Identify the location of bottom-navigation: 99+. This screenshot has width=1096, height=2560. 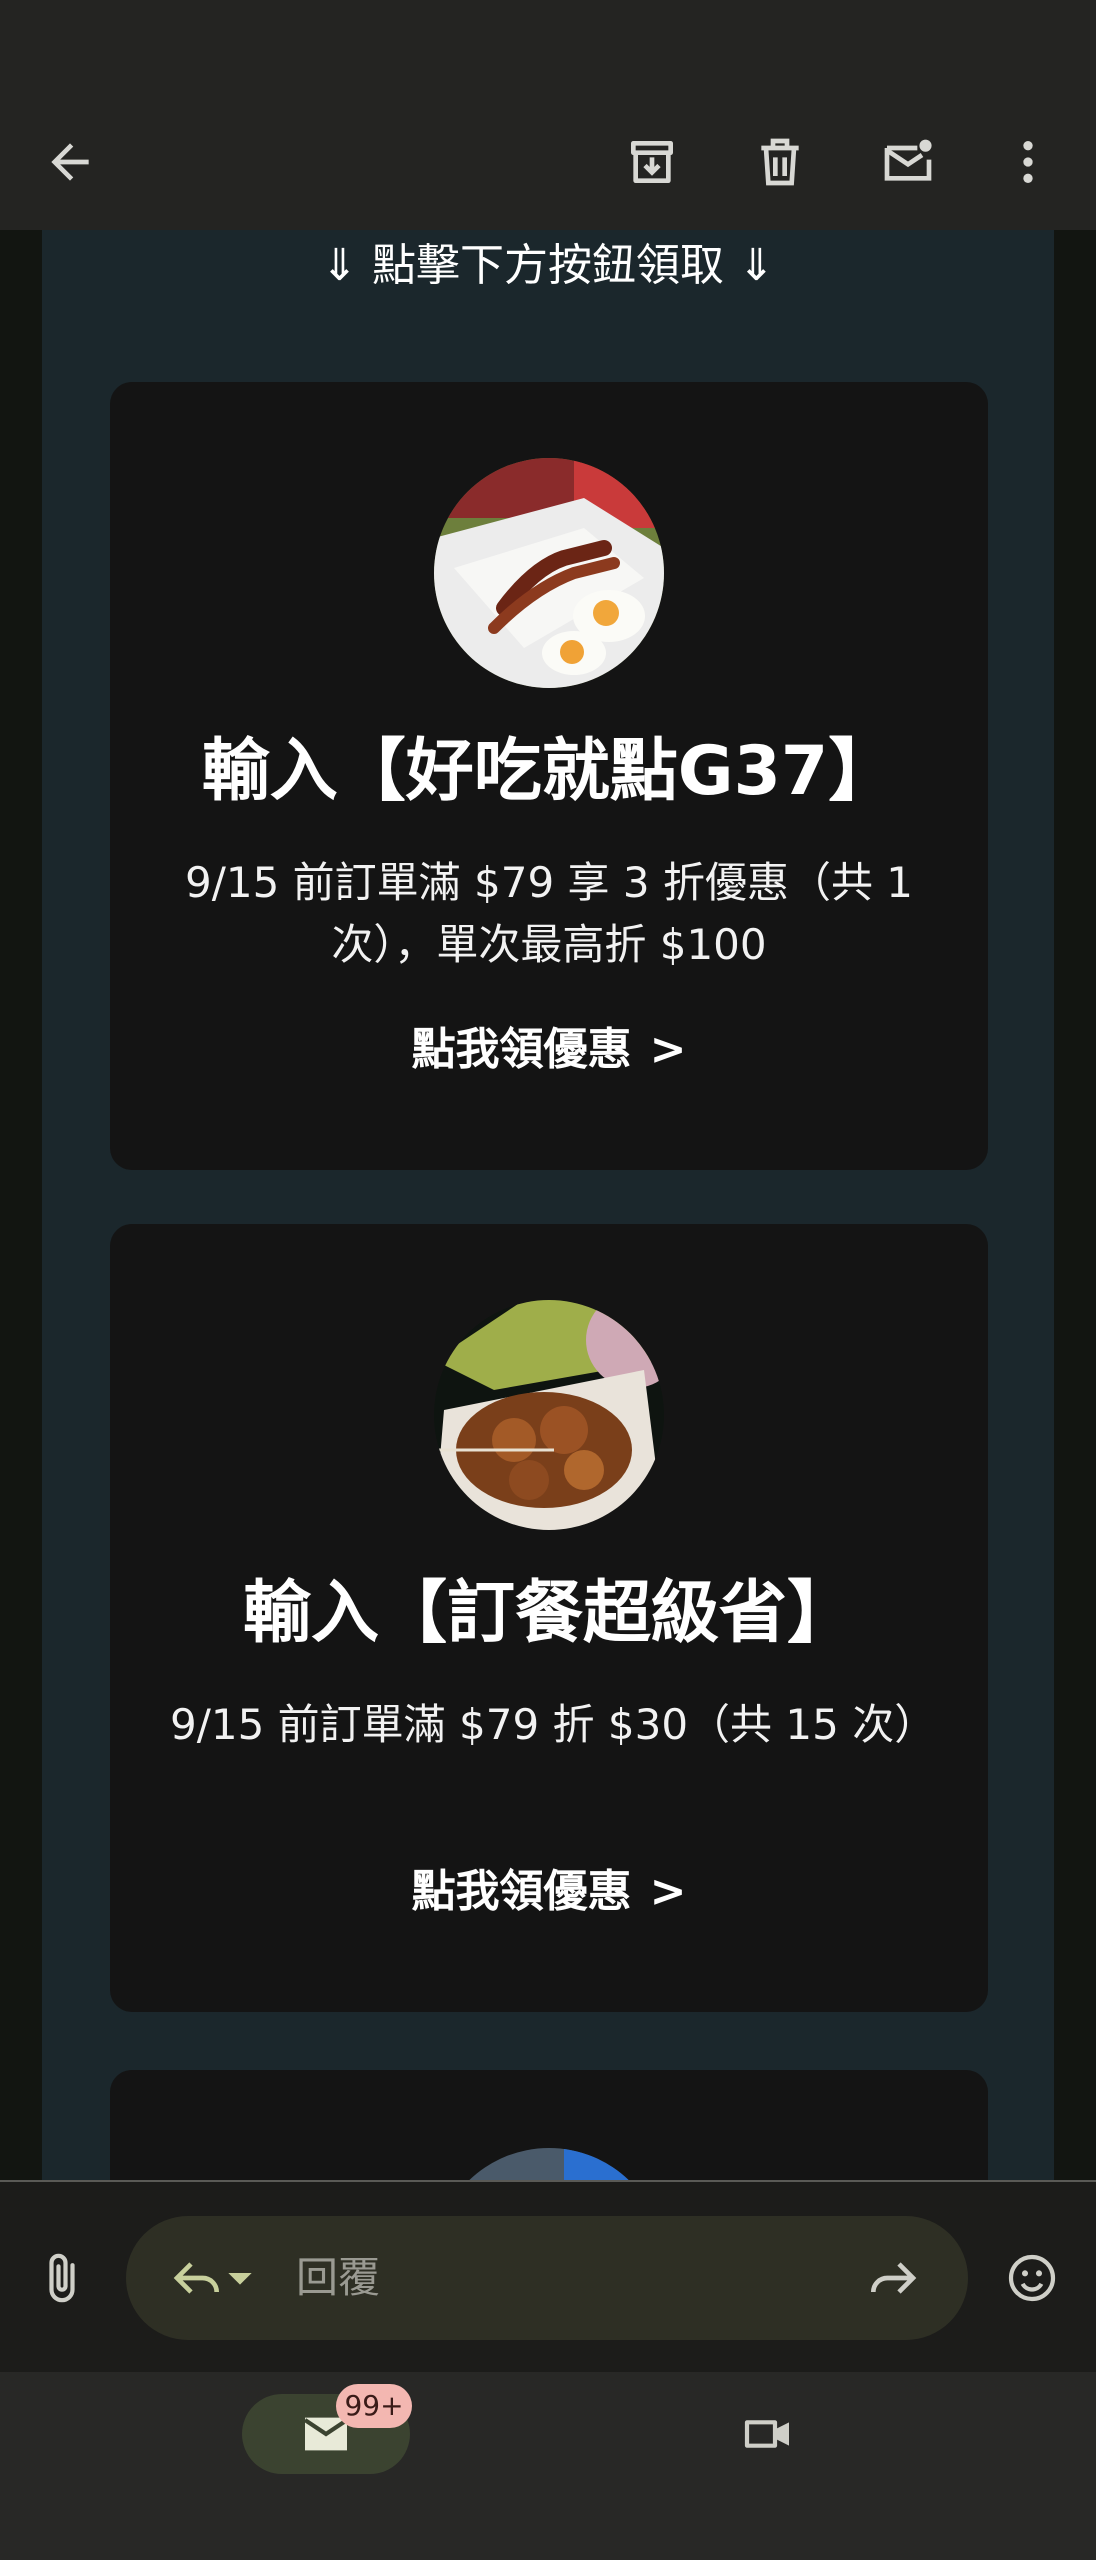
(548, 2466).